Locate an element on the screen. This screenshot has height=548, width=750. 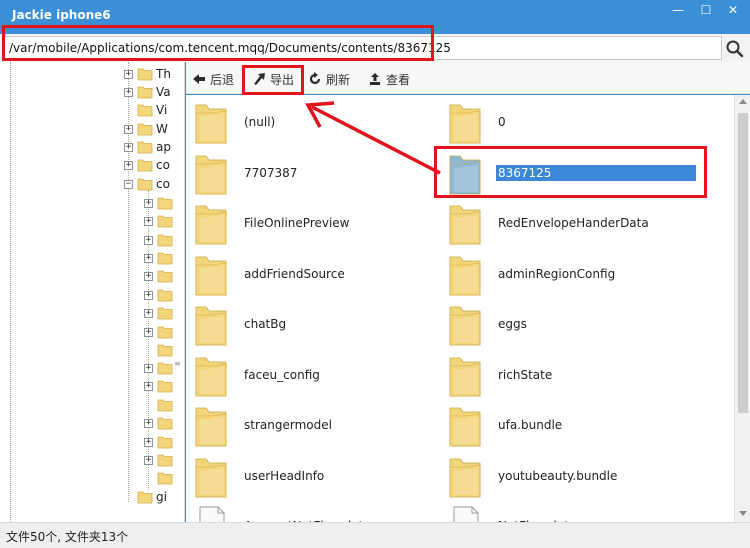
scroll-up-icon is located at coordinates (743, 101).